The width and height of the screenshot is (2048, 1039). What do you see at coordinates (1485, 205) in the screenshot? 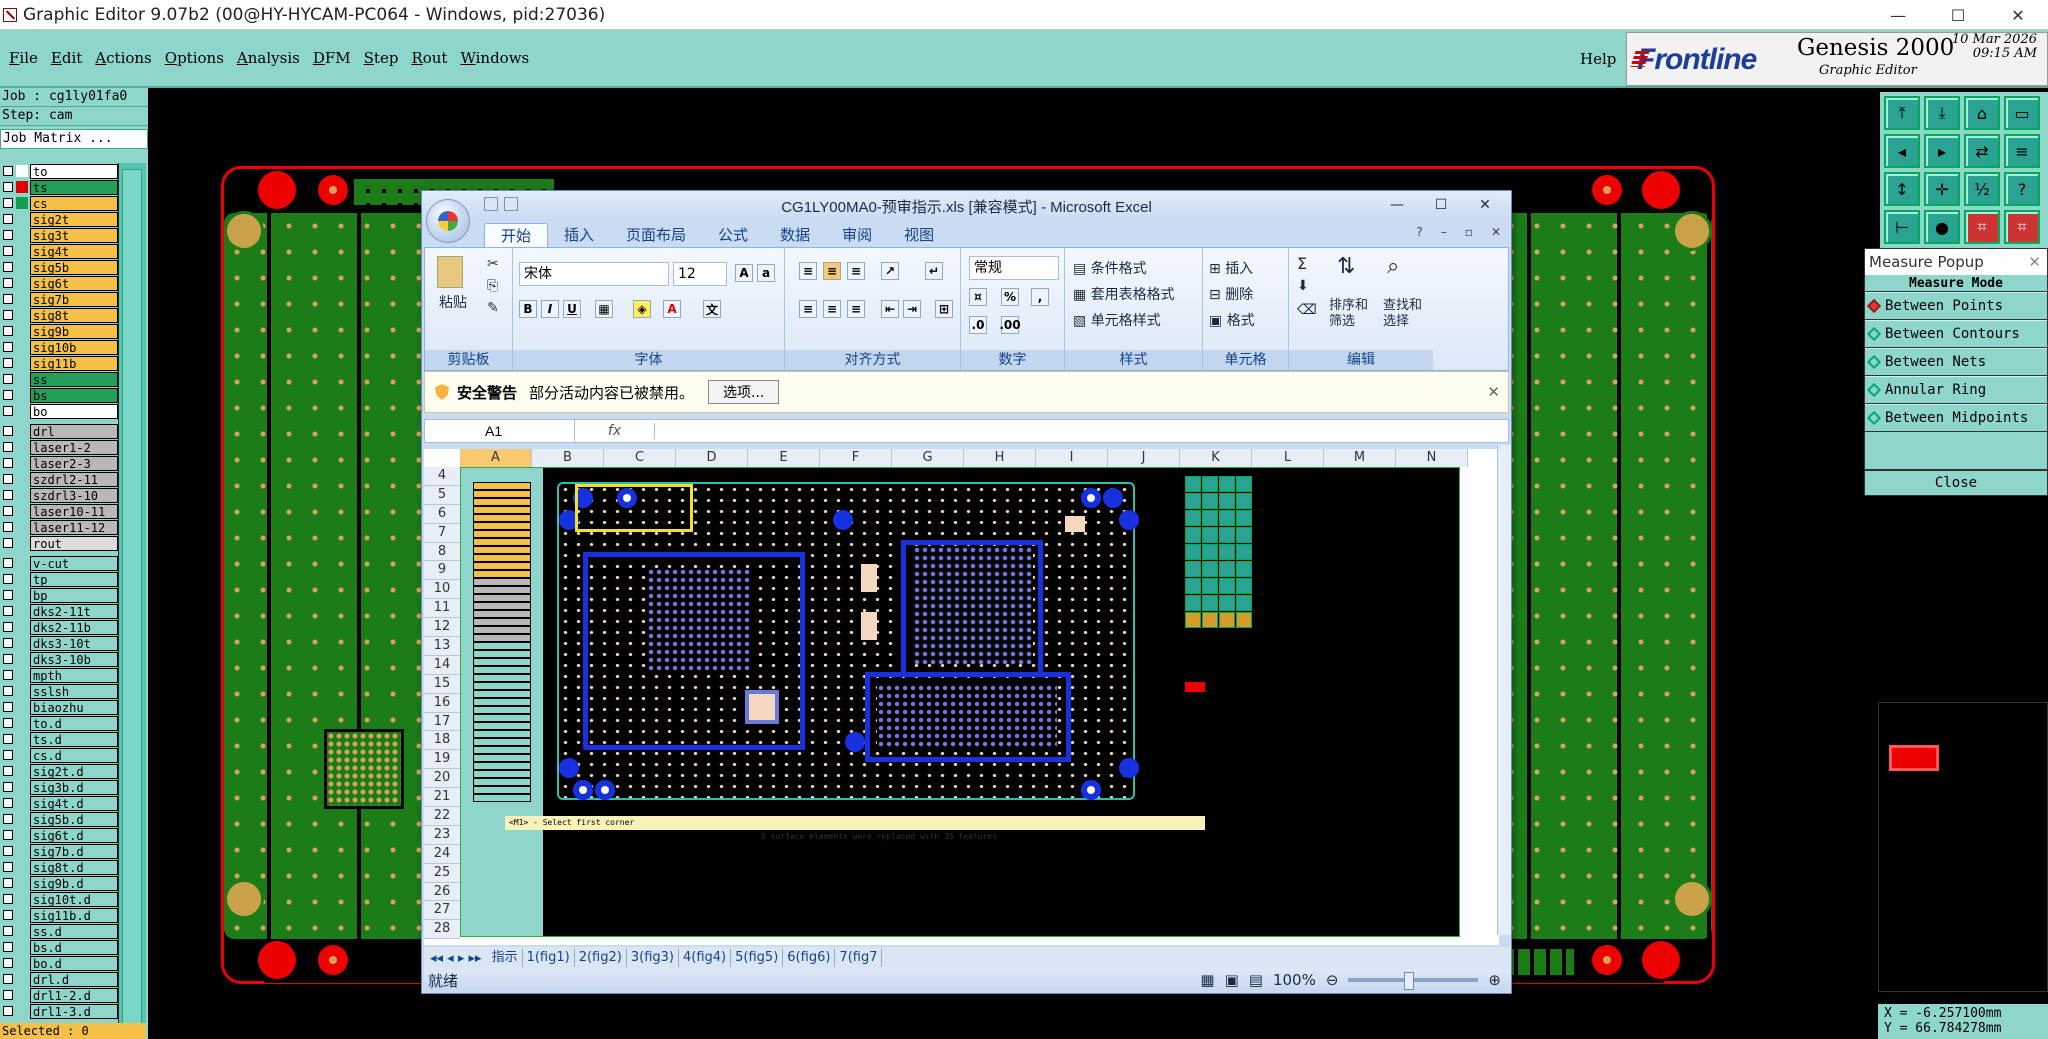
I see `excel-close-button: ✕` at bounding box center [1485, 205].